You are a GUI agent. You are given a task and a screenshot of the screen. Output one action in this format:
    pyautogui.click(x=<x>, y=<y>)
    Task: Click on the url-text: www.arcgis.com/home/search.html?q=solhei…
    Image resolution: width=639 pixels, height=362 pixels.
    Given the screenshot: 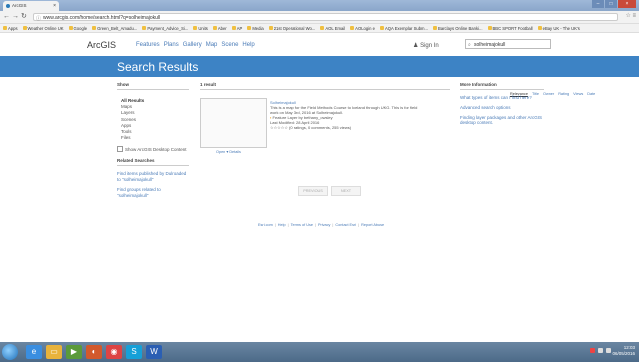 What is the action you would take?
    pyautogui.click(x=102, y=18)
    